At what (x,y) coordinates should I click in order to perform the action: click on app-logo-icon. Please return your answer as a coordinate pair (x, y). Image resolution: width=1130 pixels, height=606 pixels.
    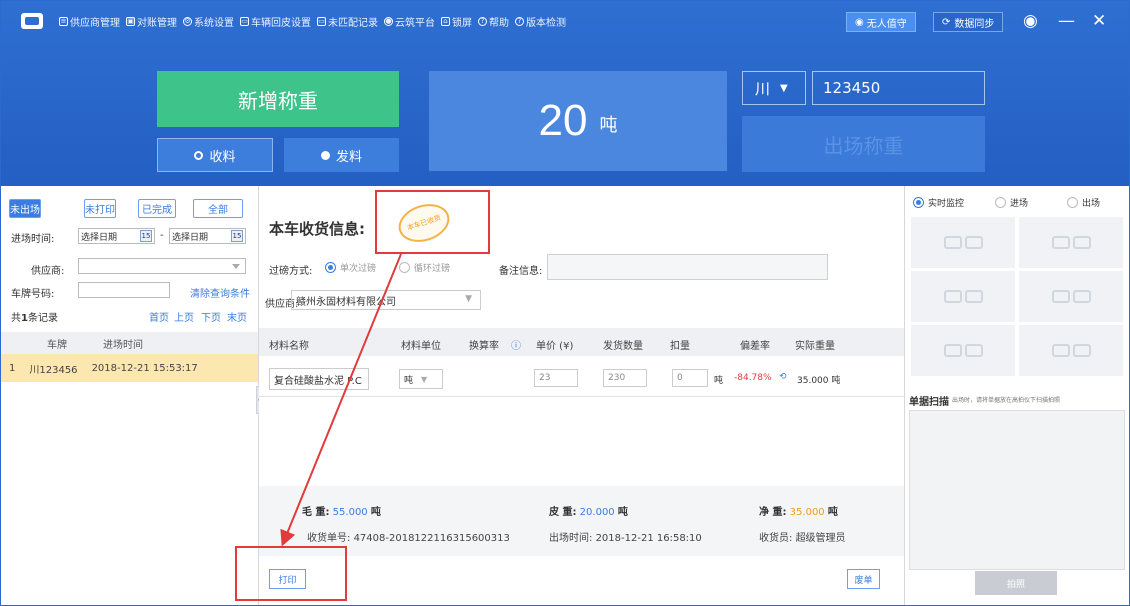
    Looking at the image, I should click on (32, 21).